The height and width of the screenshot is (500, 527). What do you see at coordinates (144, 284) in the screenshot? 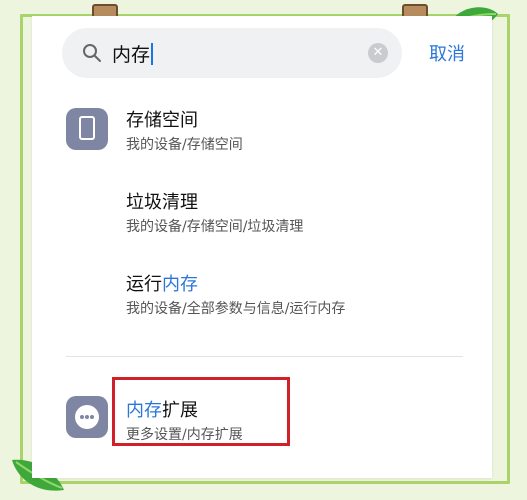
I see `result-title-text: 运行` at bounding box center [144, 284].